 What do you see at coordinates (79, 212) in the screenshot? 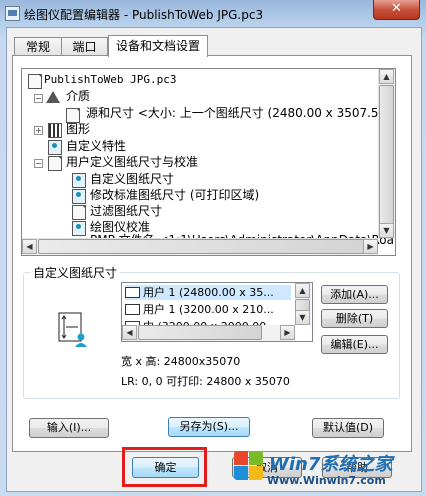
I see `filter-size-icon` at bounding box center [79, 212].